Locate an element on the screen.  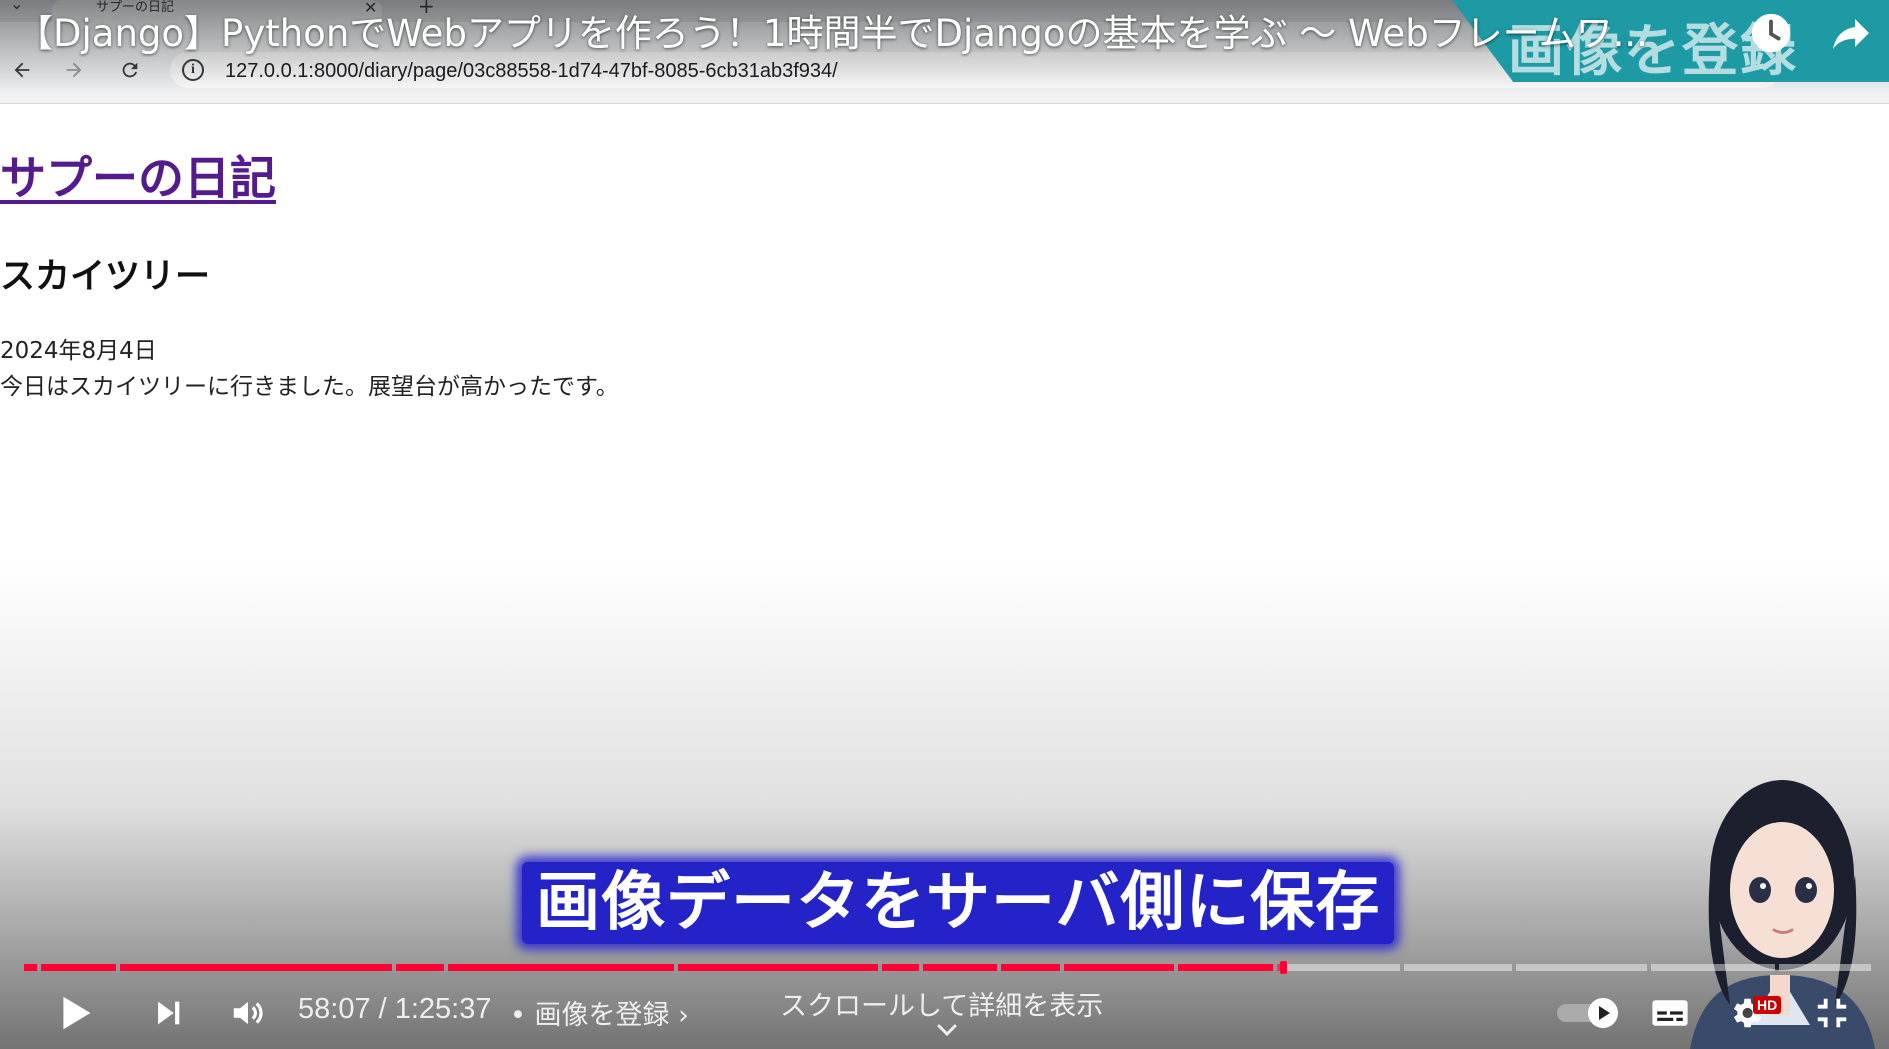
time-display: 58:07 / 1:25:37 is located at coordinates (395, 1009).